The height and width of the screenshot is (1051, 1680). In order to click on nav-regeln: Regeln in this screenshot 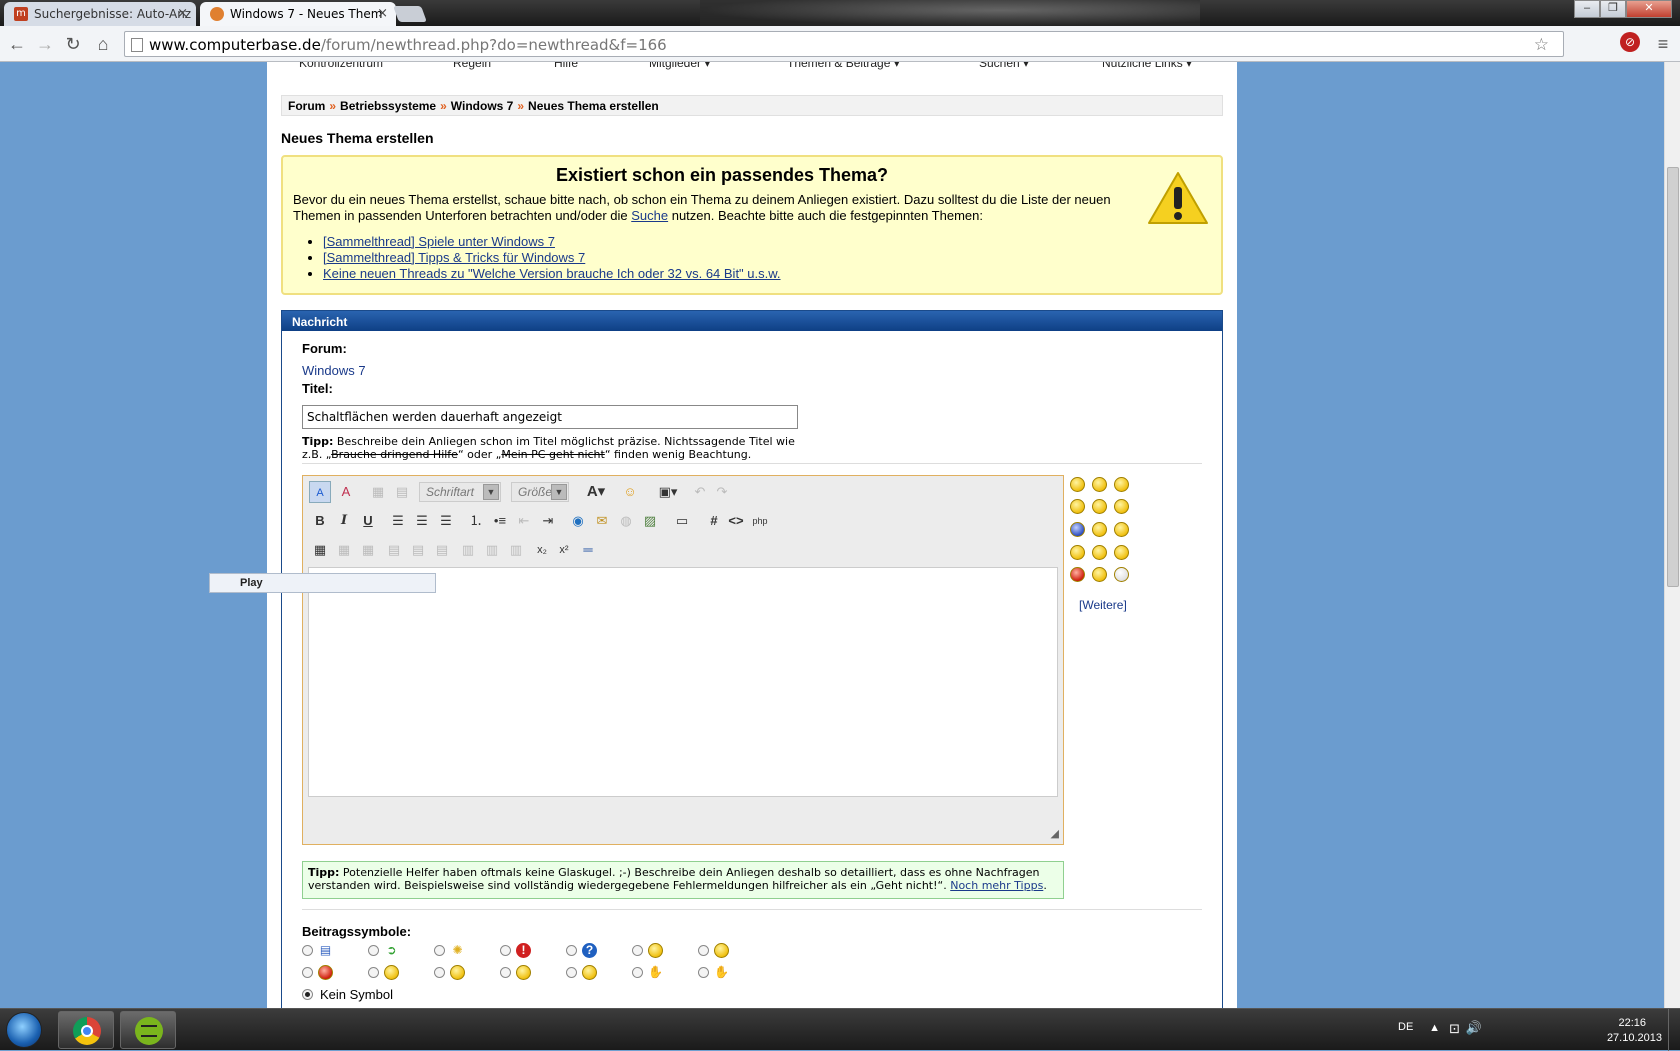, I will do `click(472, 66)`.